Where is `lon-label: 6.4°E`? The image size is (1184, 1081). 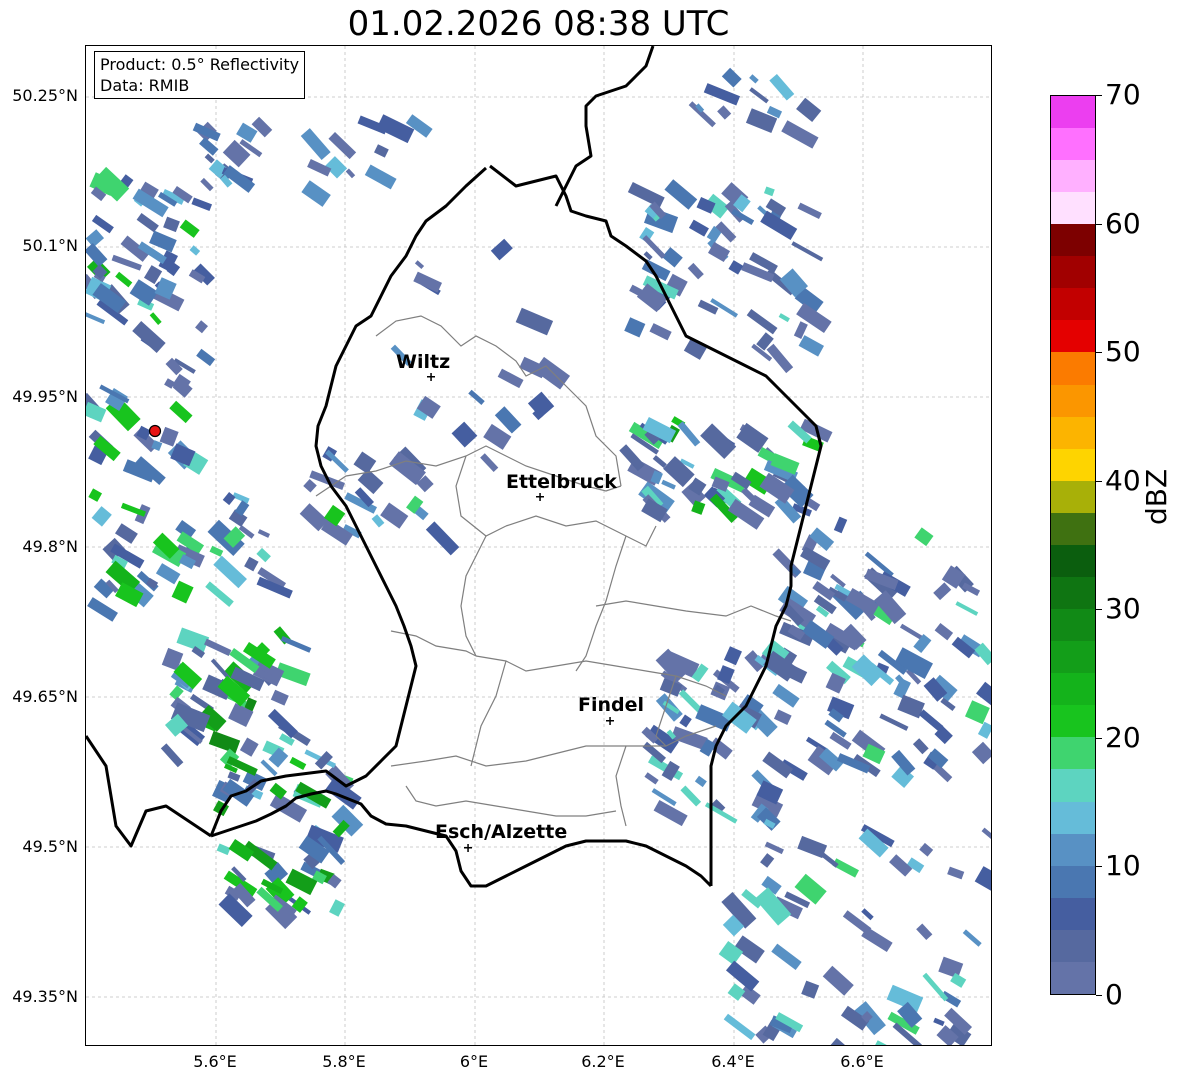 lon-label: 6.4°E is located at coordinates (733, 1061).